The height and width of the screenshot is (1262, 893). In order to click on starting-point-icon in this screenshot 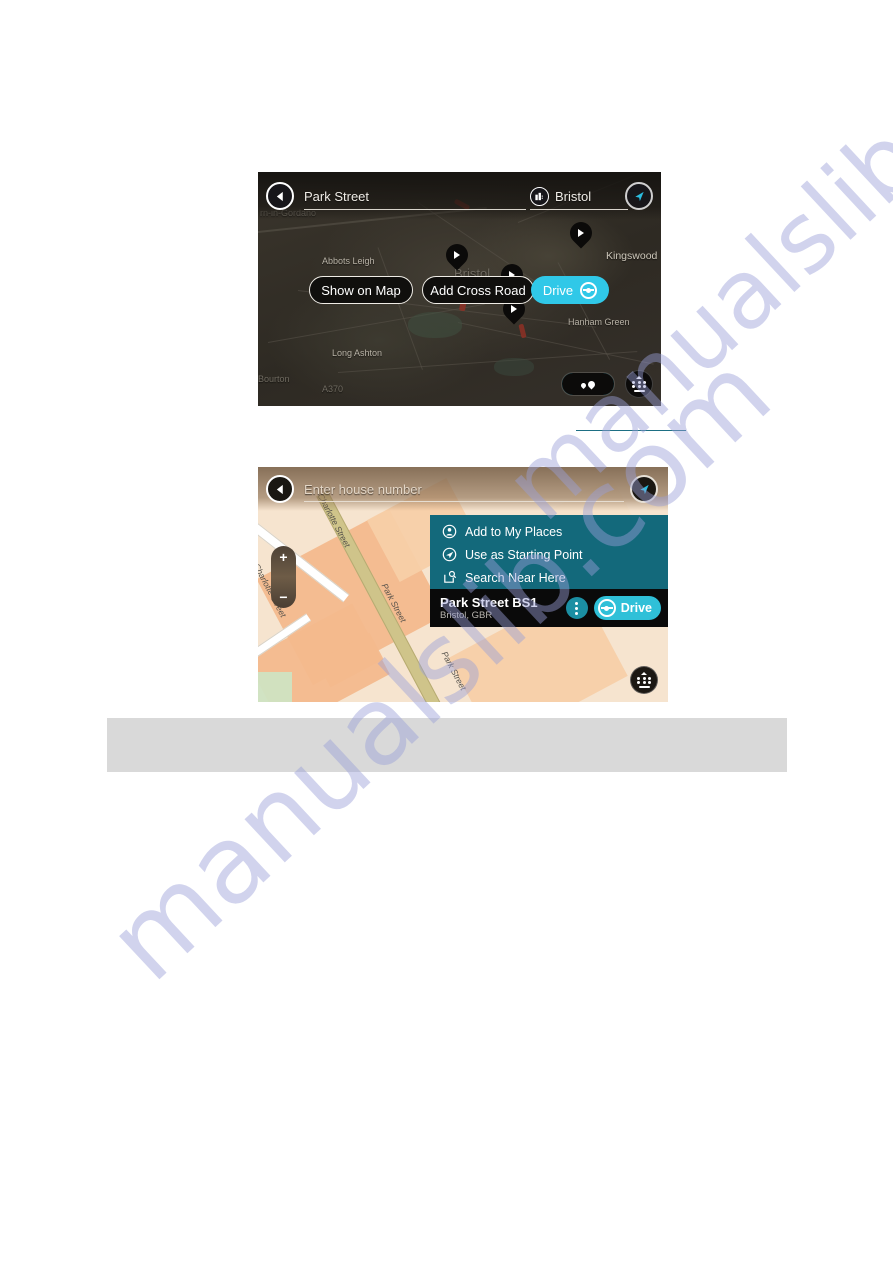, I will do `click(449, 554)`.